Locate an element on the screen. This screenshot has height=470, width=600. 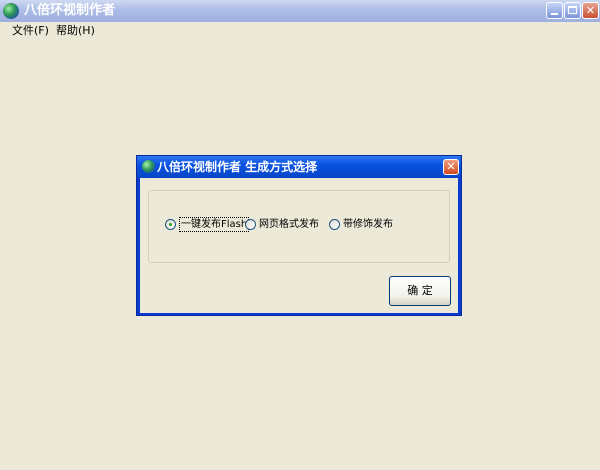
ok-button: 确 定 is located at coordinates (420, 291).